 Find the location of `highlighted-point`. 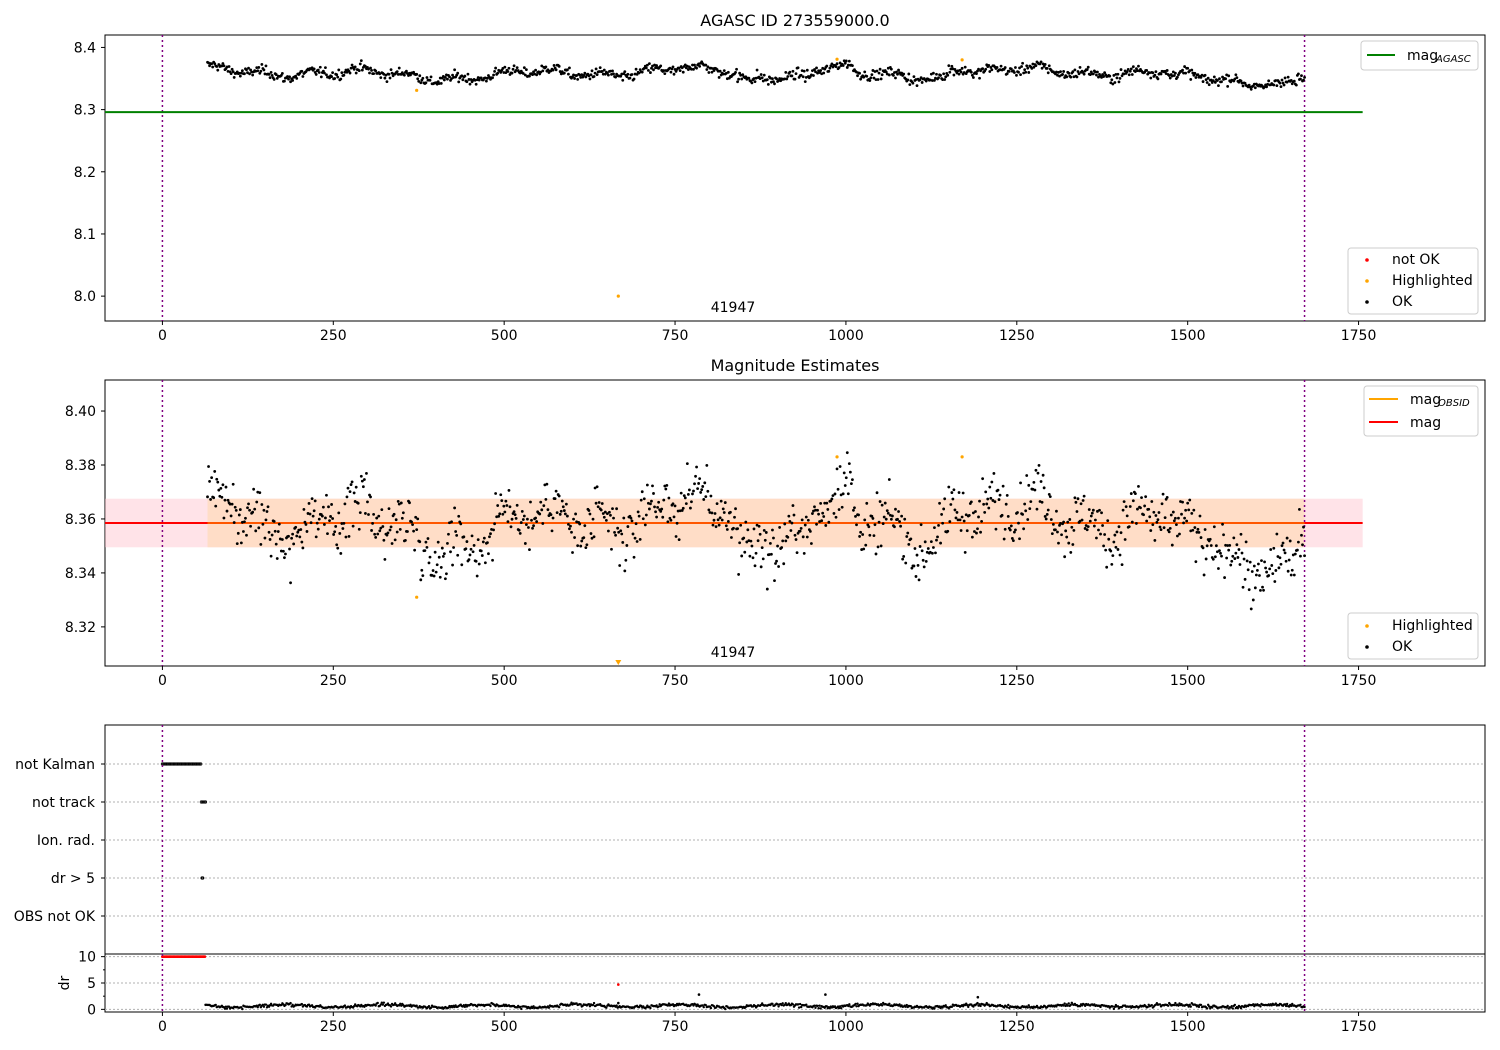

highlighted-point is located at coordinates (837, 457).